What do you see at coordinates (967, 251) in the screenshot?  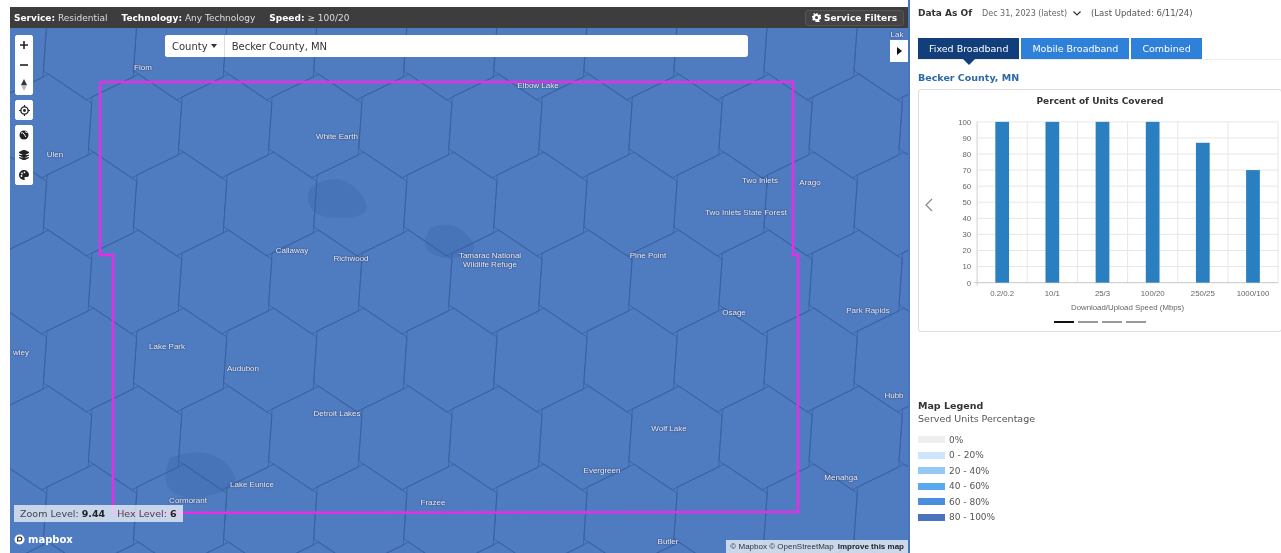 I see `y-tick-label: 20` at bounding box center [967, 251].